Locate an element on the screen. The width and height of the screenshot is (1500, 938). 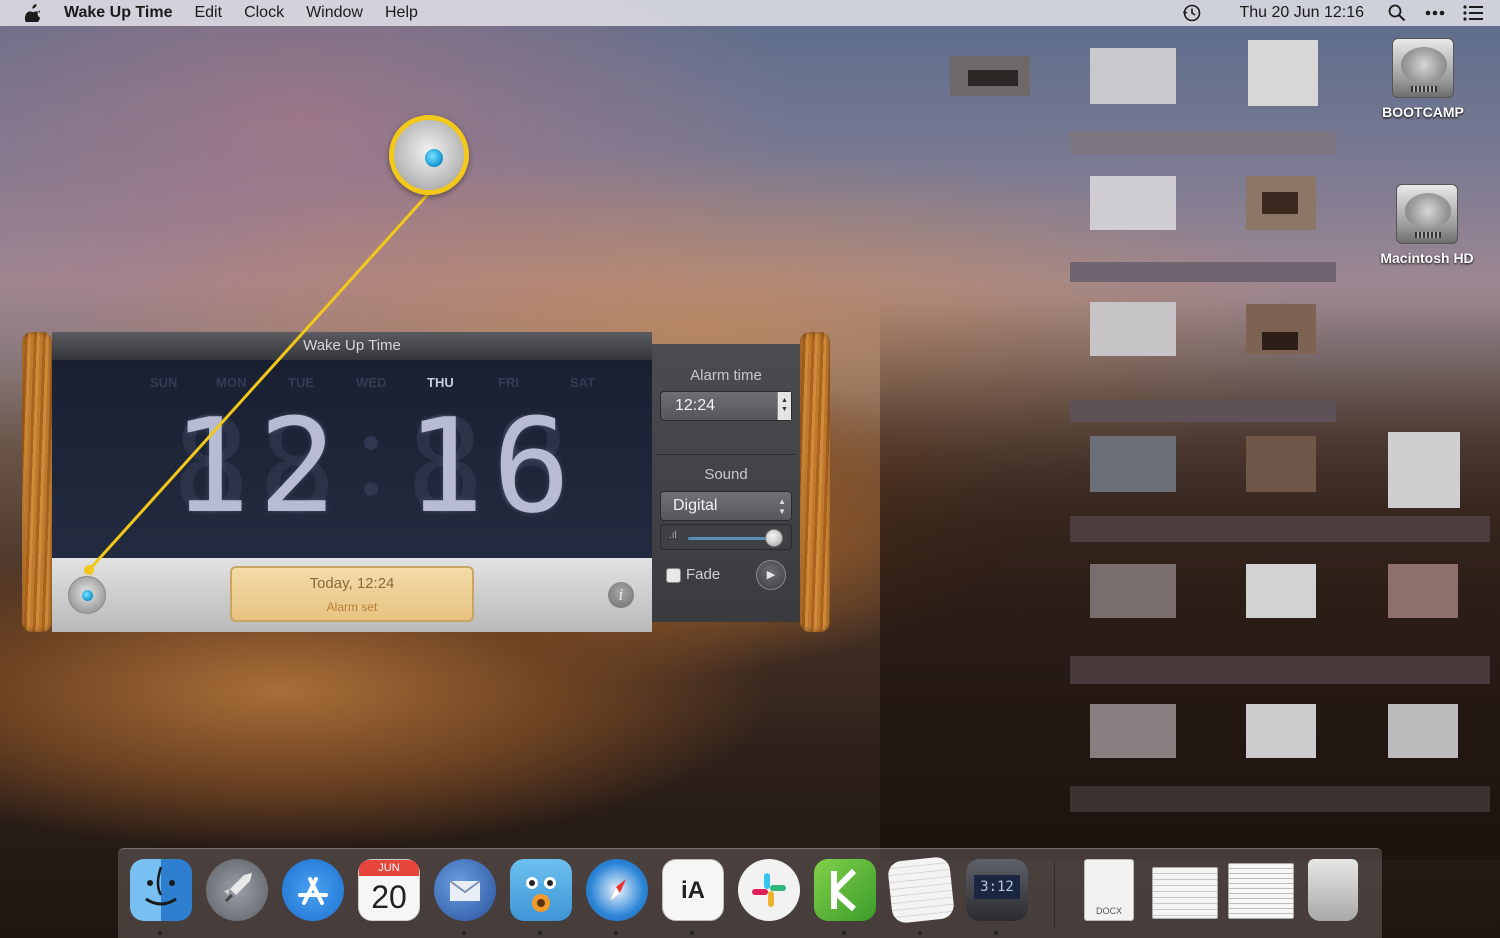
finder-icon is located at coordinates (161, 890).